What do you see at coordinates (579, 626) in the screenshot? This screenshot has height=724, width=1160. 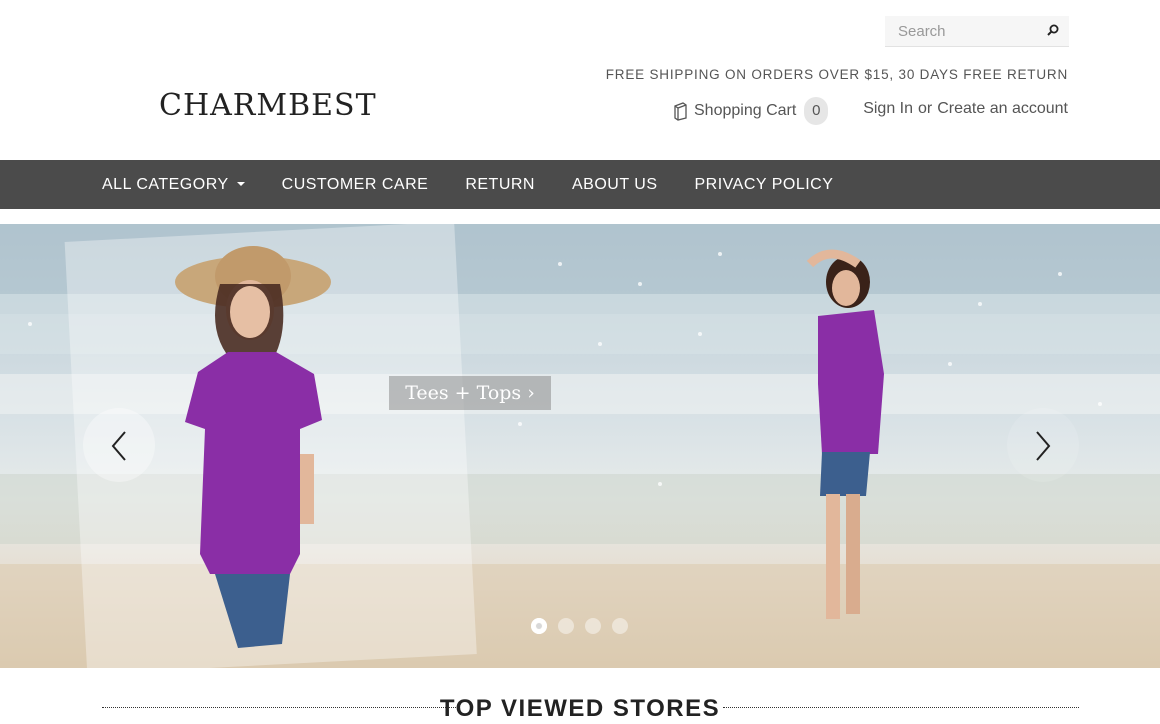 I see `slider-pagination` at bounding box center [579, 626].